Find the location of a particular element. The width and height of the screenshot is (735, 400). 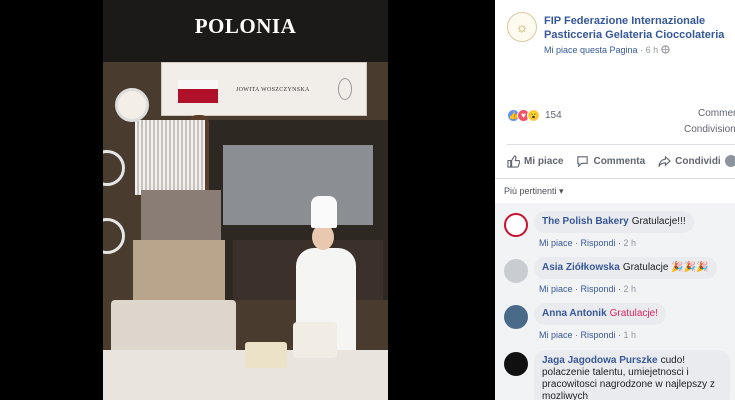

photo-cake-top-tier is located at coordinates (181, 216).